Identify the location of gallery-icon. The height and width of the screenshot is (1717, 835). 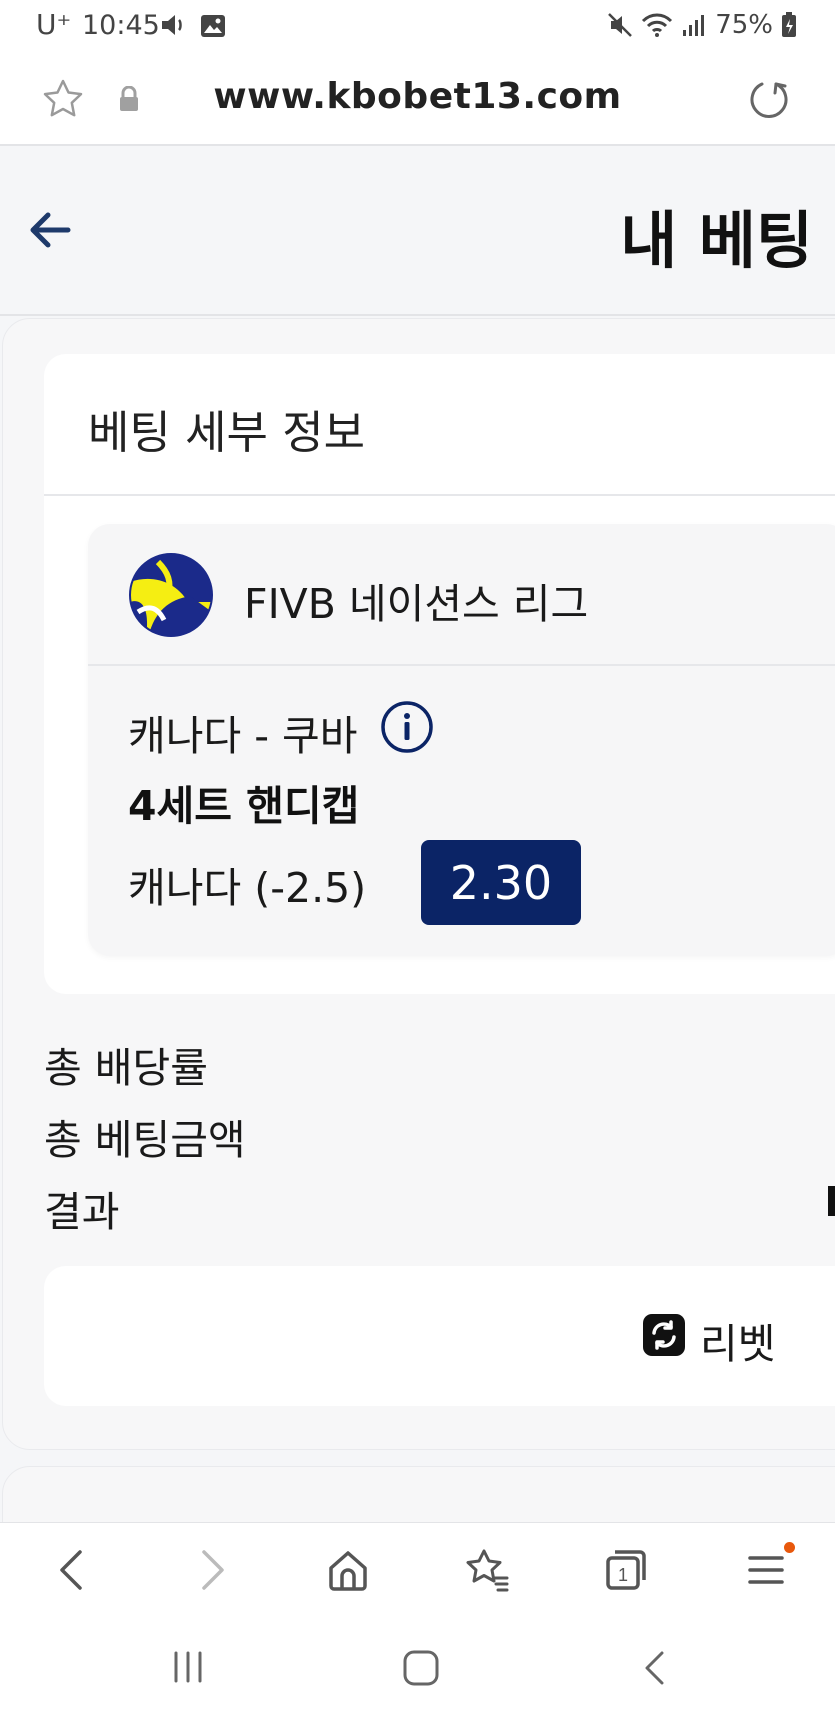
(213, 26).